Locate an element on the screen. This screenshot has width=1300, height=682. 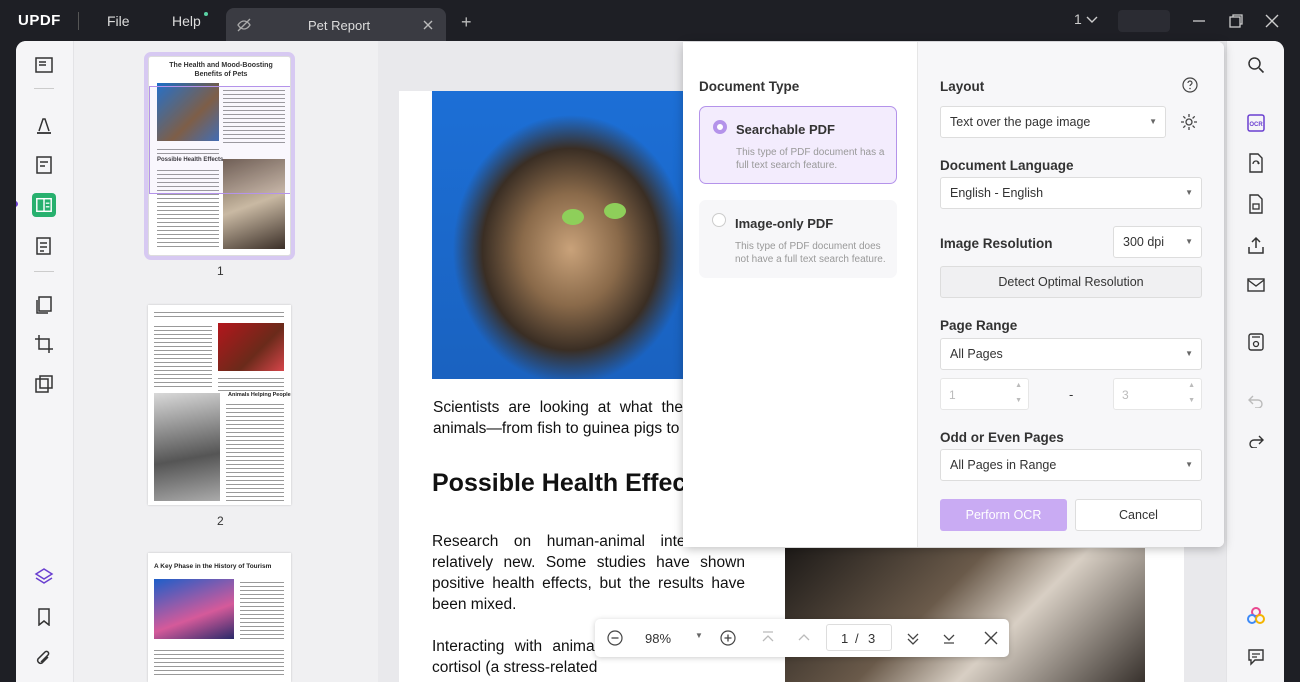
detect-resolution-button: Detect Optimal Resolution is located at coordinates (1071, 282).